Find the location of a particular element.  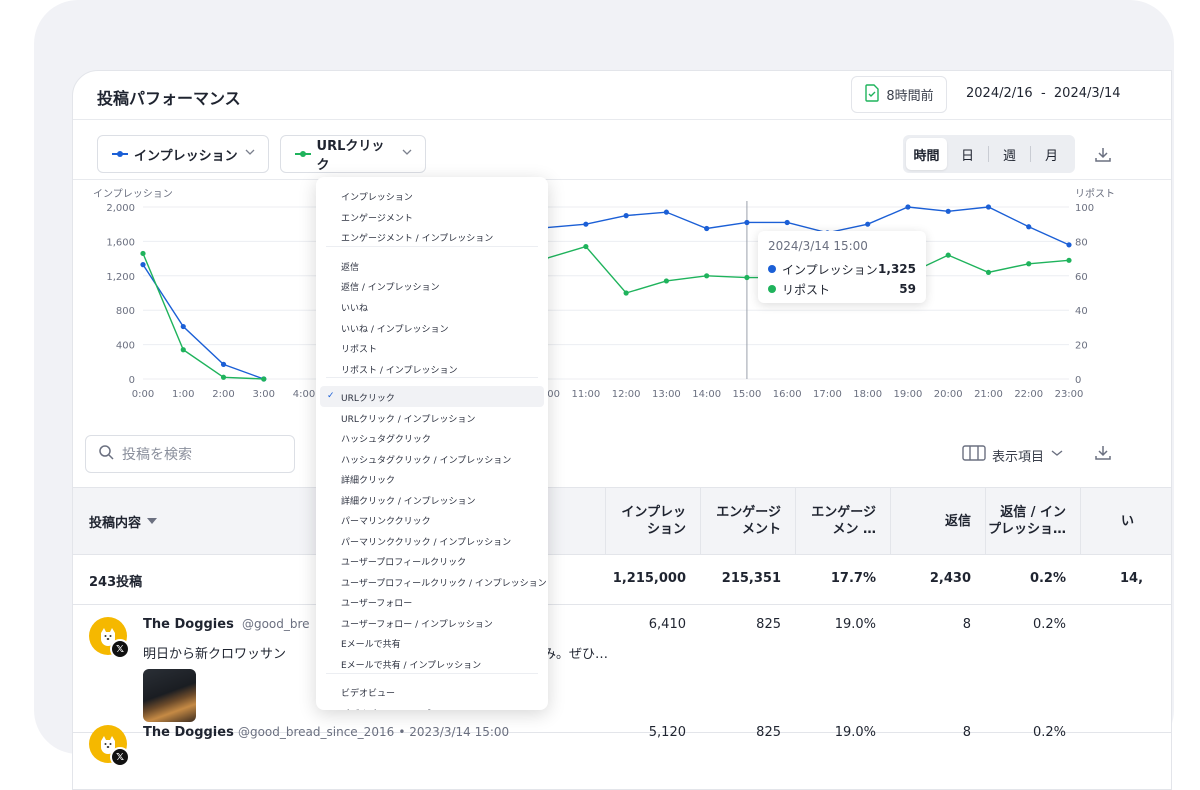

granularity-week: 週 is located at coordinates (1009, 154).